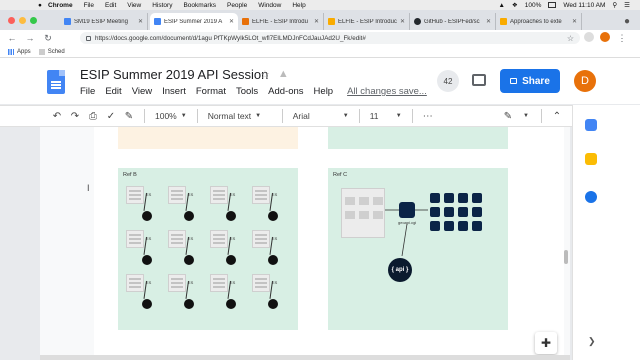 The image size is (640, 360). Describe the element at coordinates (162, 5) in the screenshot. I see `menu-history: History` at that location.